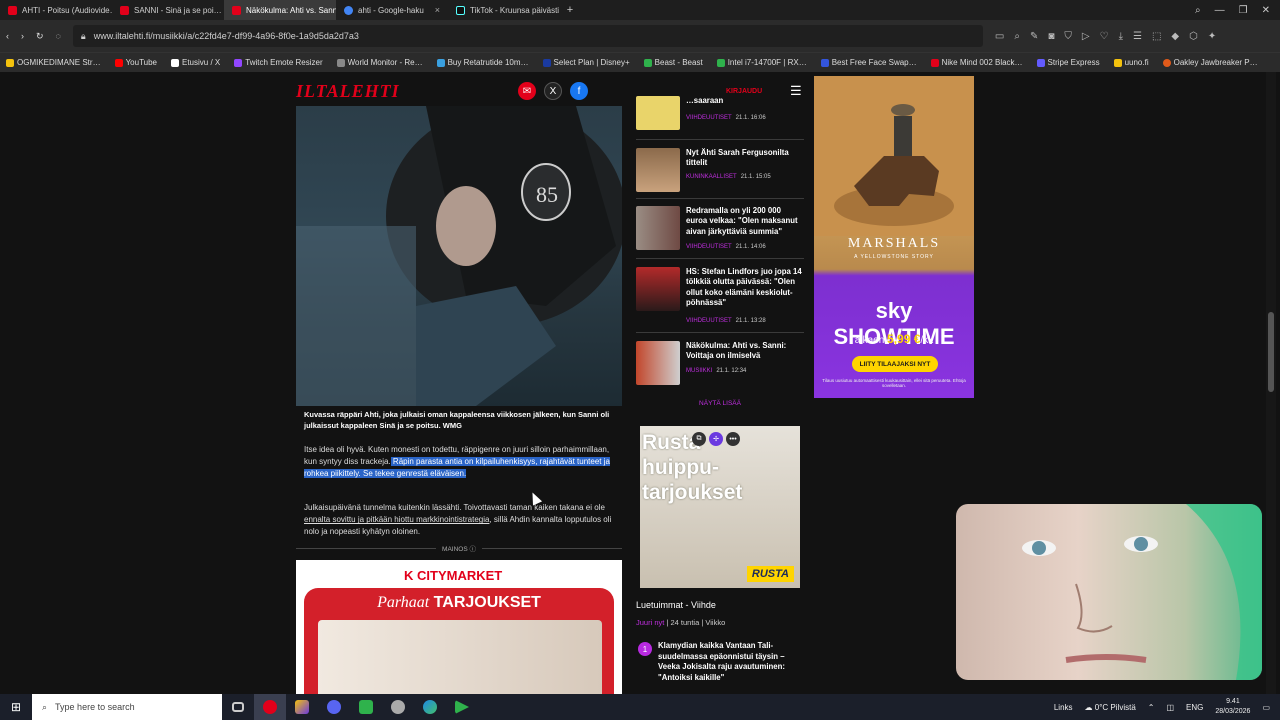  I want to click on bookmark-item: Select Plan | Disney+, so click(586, 62).